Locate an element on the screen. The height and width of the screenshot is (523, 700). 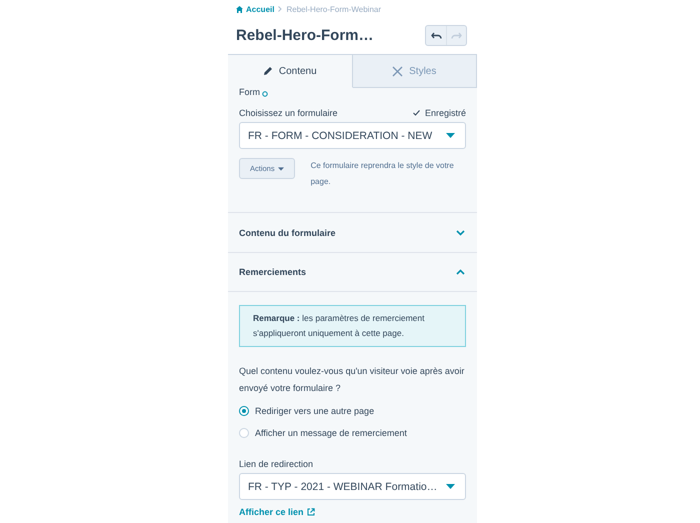
accordion-header: Contenu du formulaire is located at coordinates (352, 232).